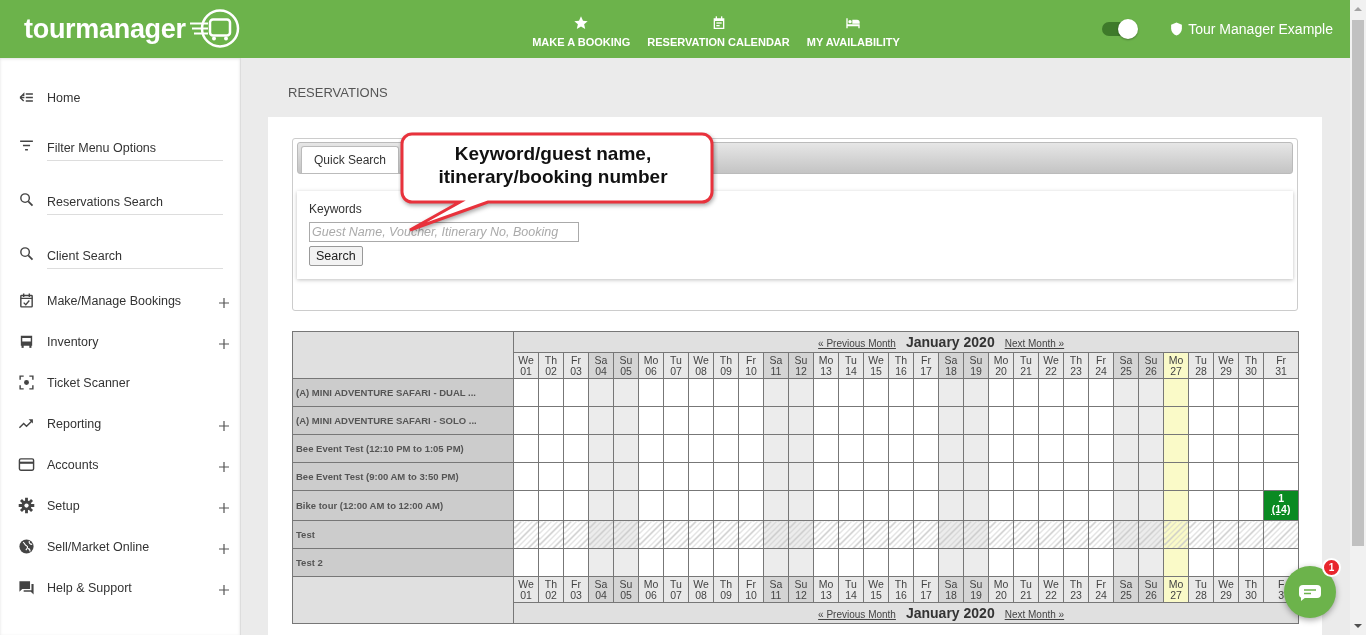 The image size is (1366, 635). What do you see at coordinates (74, 423) in the screenshot?
I see `menu-item: Reporting` at bounding box center [74, 423].